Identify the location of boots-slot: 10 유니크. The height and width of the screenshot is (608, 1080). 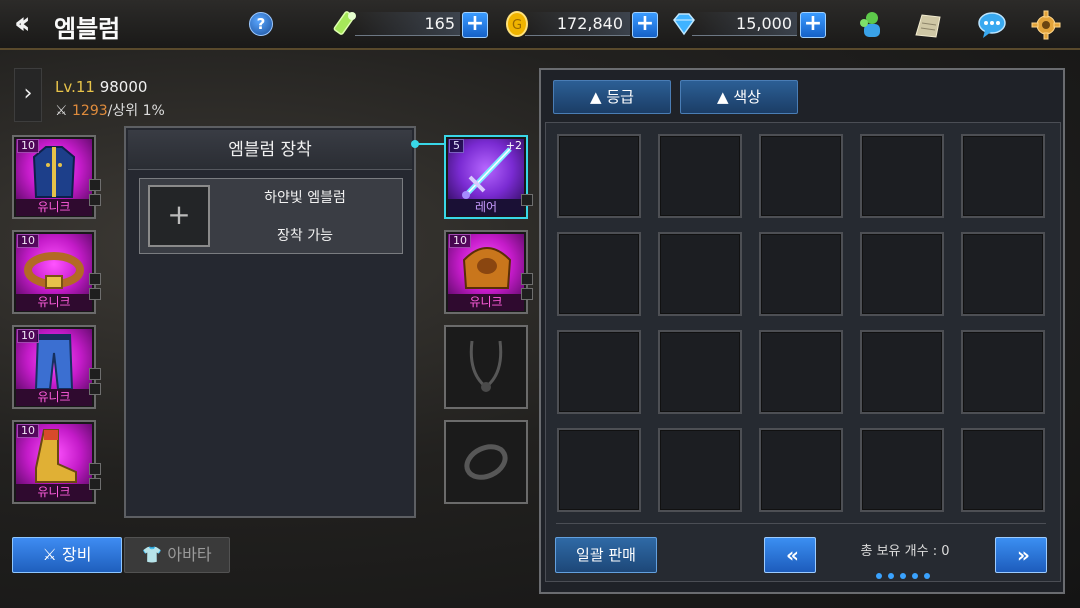
(54, 462).